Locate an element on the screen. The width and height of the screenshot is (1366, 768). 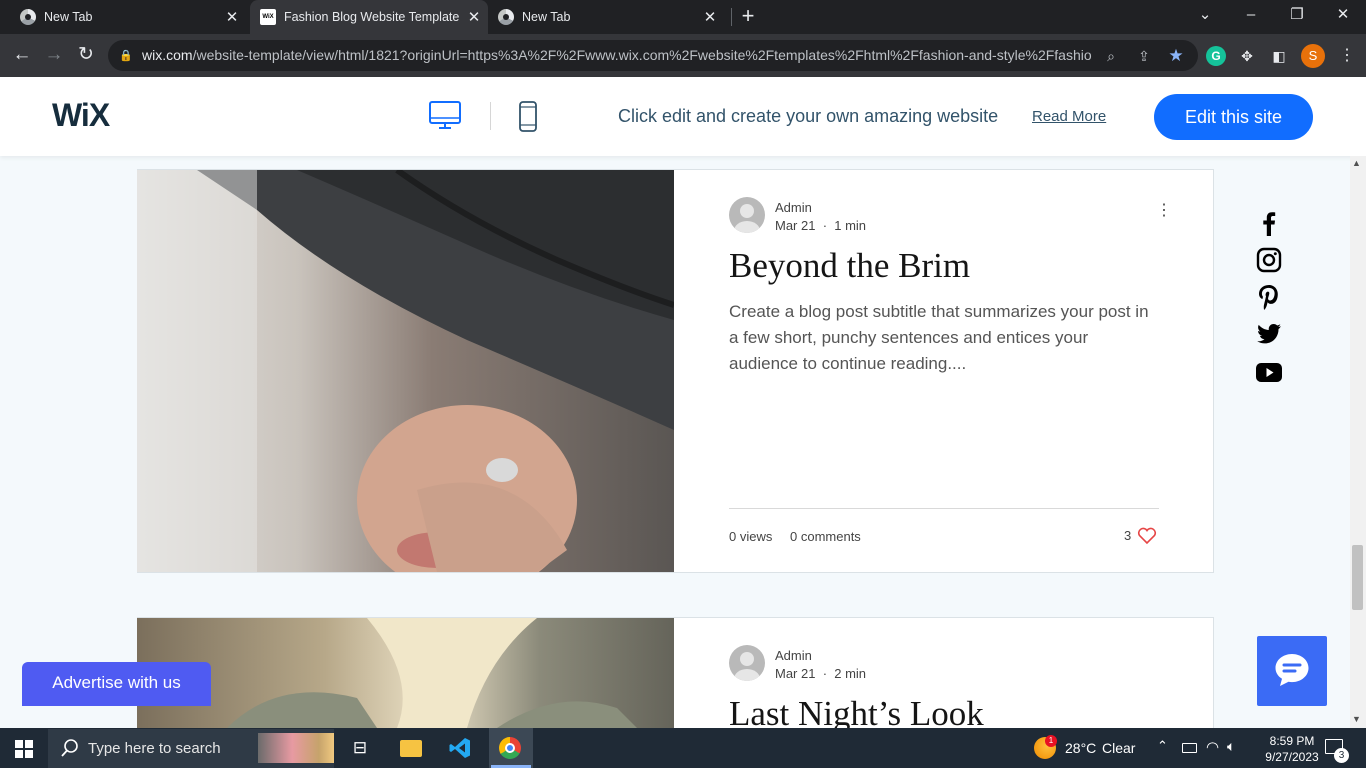
clock: 8:59 PM 9/27/2023 is located at coordinates (1292, 749).